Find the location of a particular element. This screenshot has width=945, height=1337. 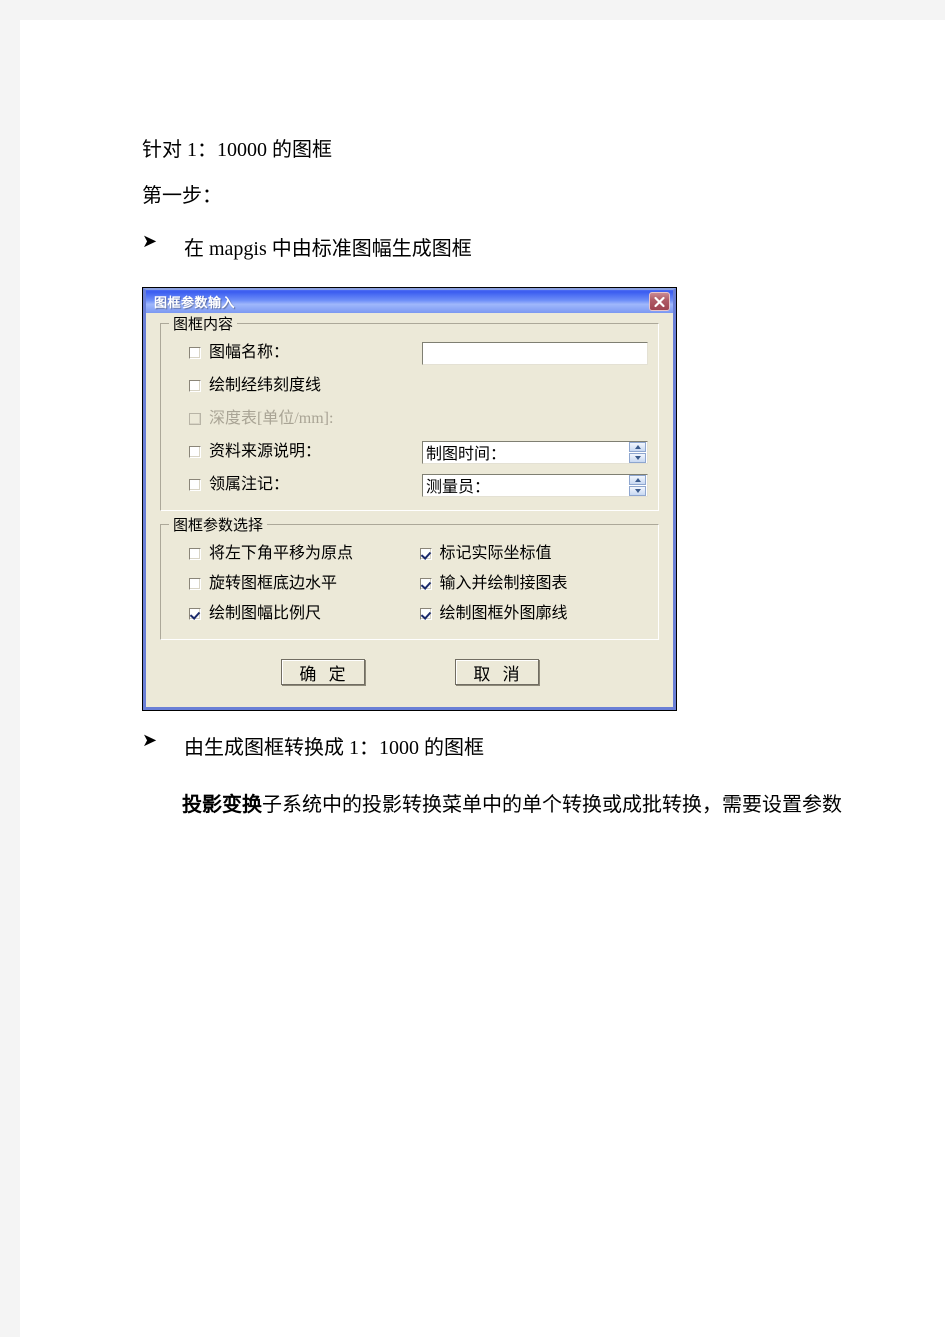

paragraph-projection-note: 投影变换子系统中的投影转换菜单中的单个转换或成批转换，需要设置参数 is located at coordinates (512, 805).